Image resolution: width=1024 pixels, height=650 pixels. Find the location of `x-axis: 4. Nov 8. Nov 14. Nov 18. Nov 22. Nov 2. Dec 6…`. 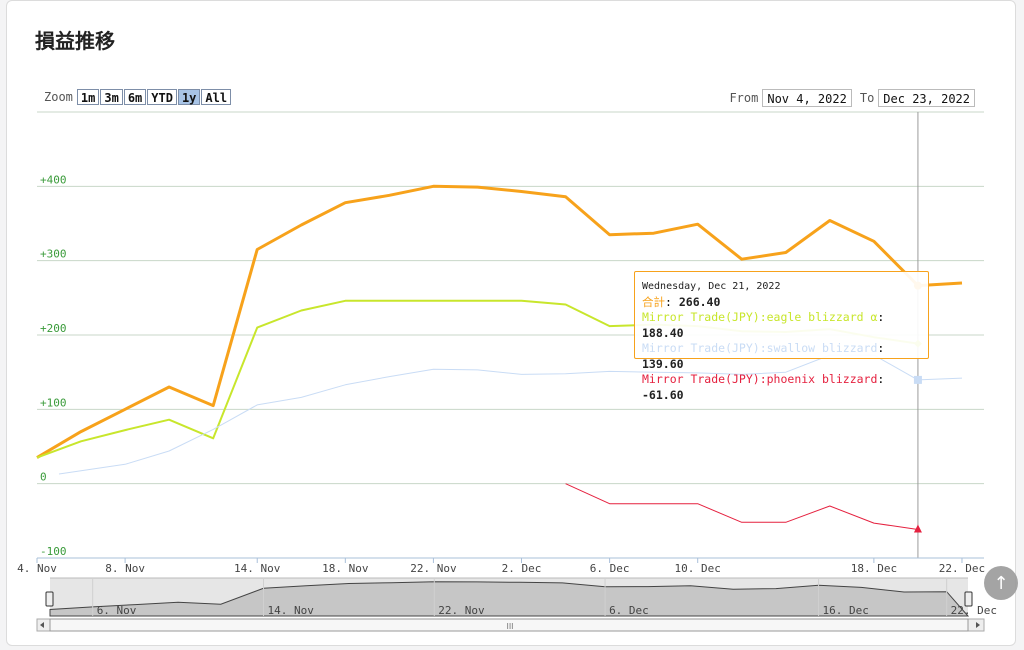

x-axis: 4. Nov 8. Nov 14. Nov 18. Nov 22. Nov 2. Dec 6… is located at coordinates (501, 566).